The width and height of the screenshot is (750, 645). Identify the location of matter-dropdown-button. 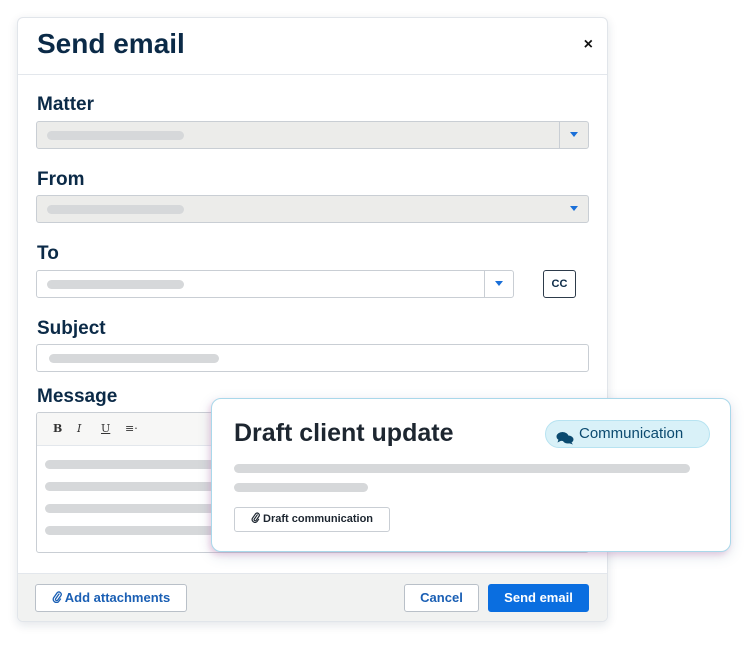
(573, 135).